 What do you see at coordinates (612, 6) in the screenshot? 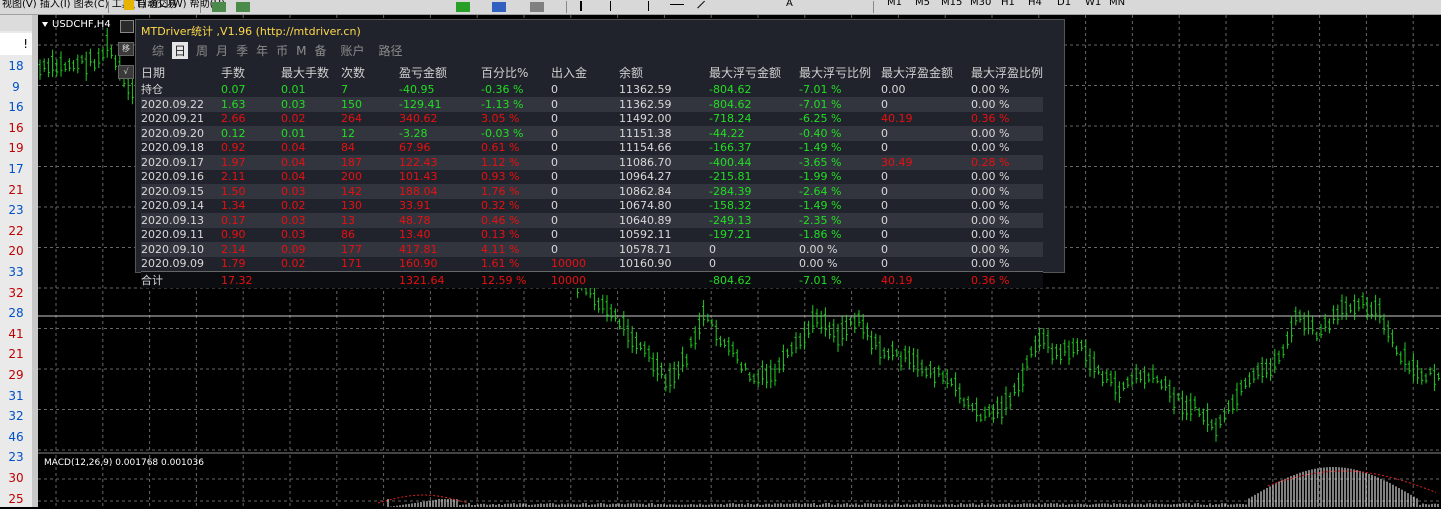
I see `crosshair-icon` at bounding box center [612, 6].